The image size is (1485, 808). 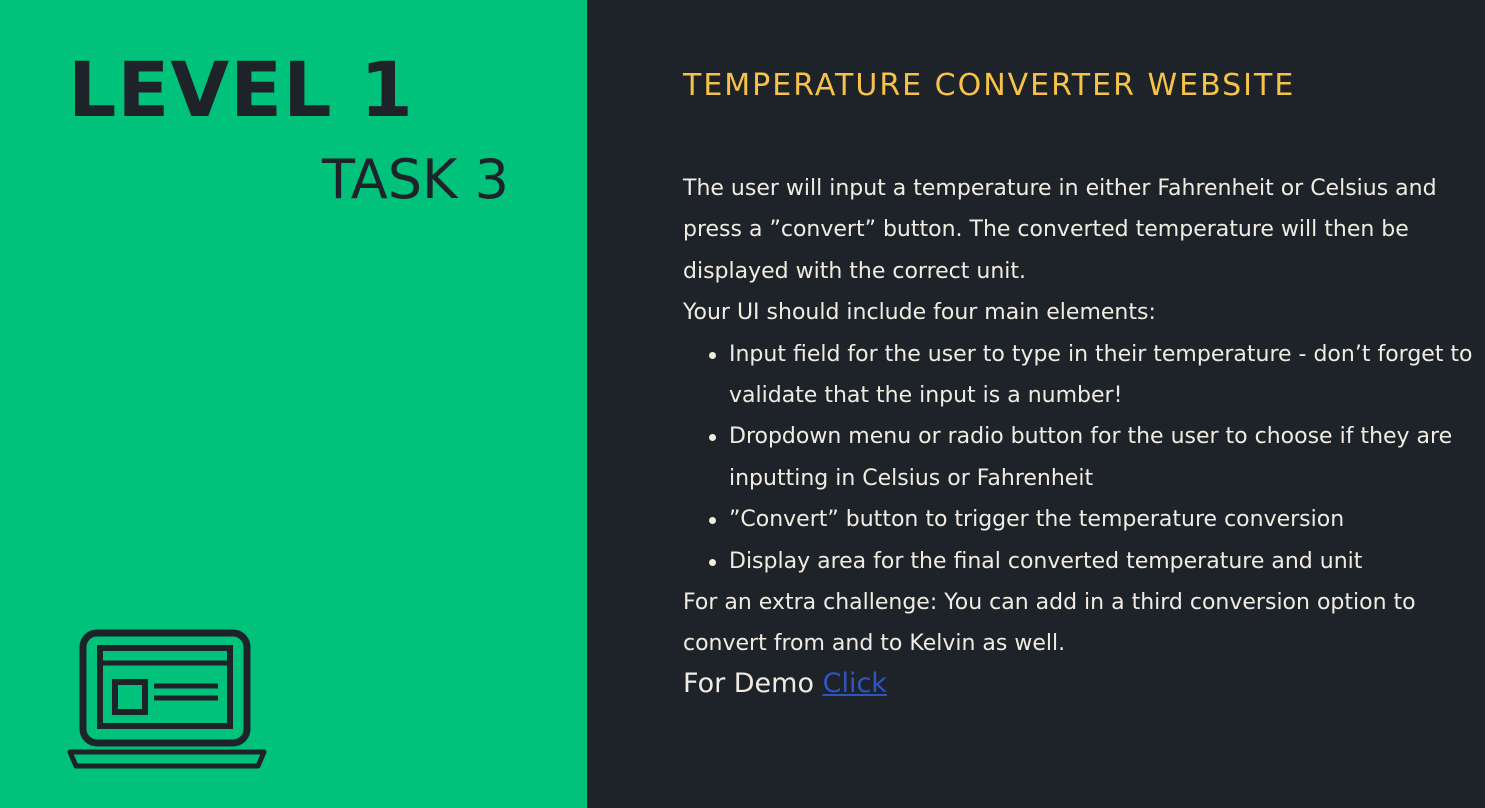 What do you see at coordinates (989, 85) in the screenshot?
I see `page-heading: TEMPERATURE CONVERTER WEBSITE` at bounding box center [989, 85].